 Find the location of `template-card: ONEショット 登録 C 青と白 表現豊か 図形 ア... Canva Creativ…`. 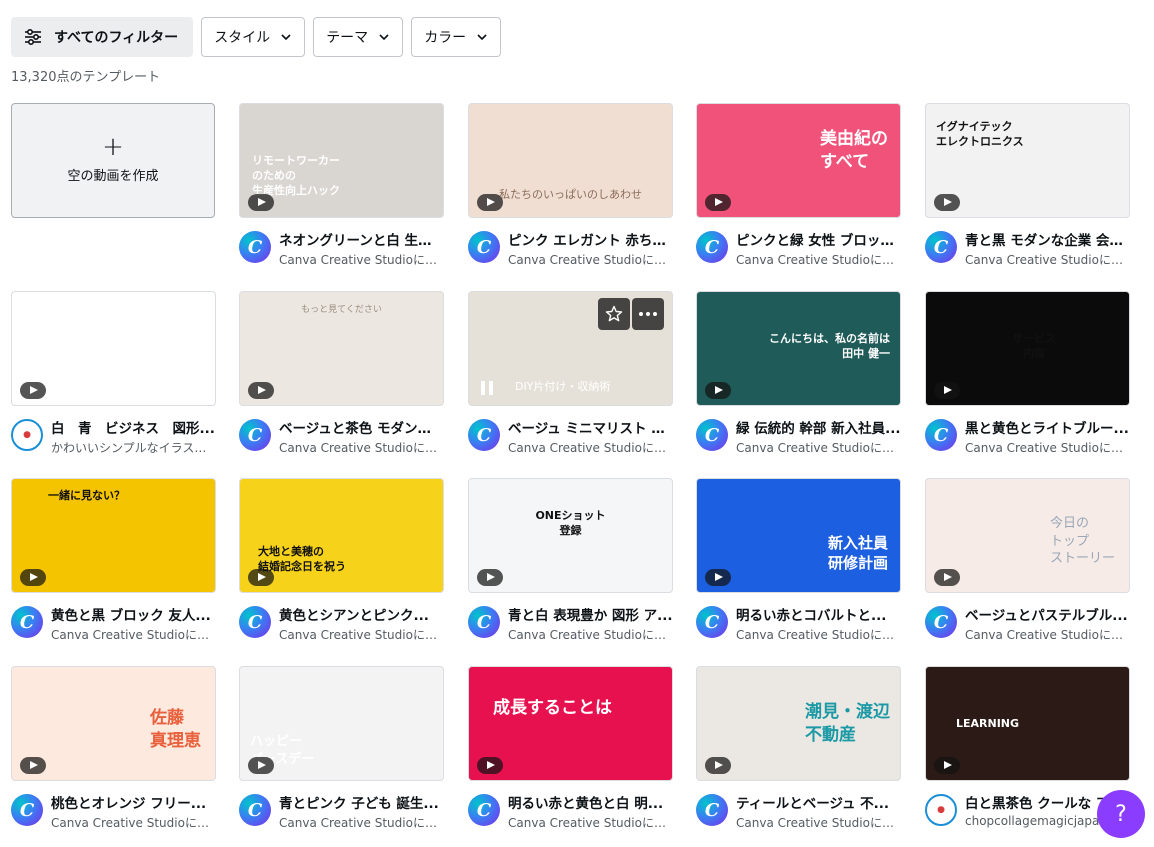

template-card: ONEショット 登録 C 青と白 表現豊か 図形 ア... Canva Creativ… is located at coordinates (570, 560).